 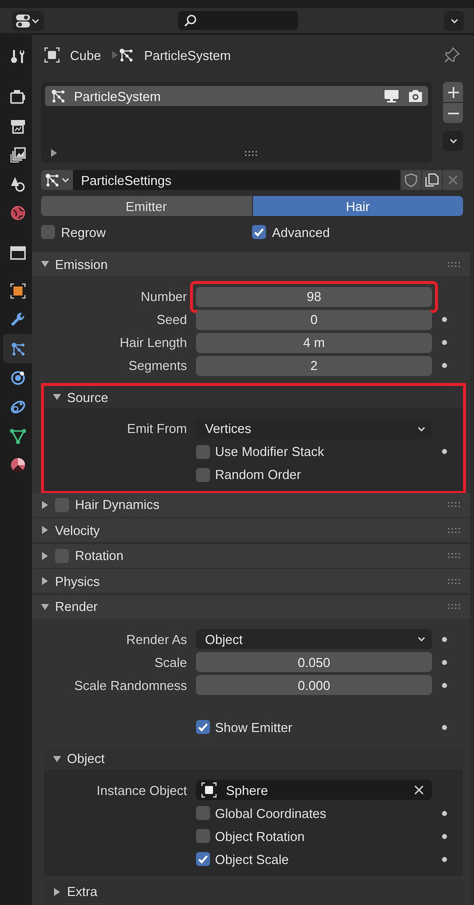 I want to click on subpanel-header: Object, so click(x=253, y=759).